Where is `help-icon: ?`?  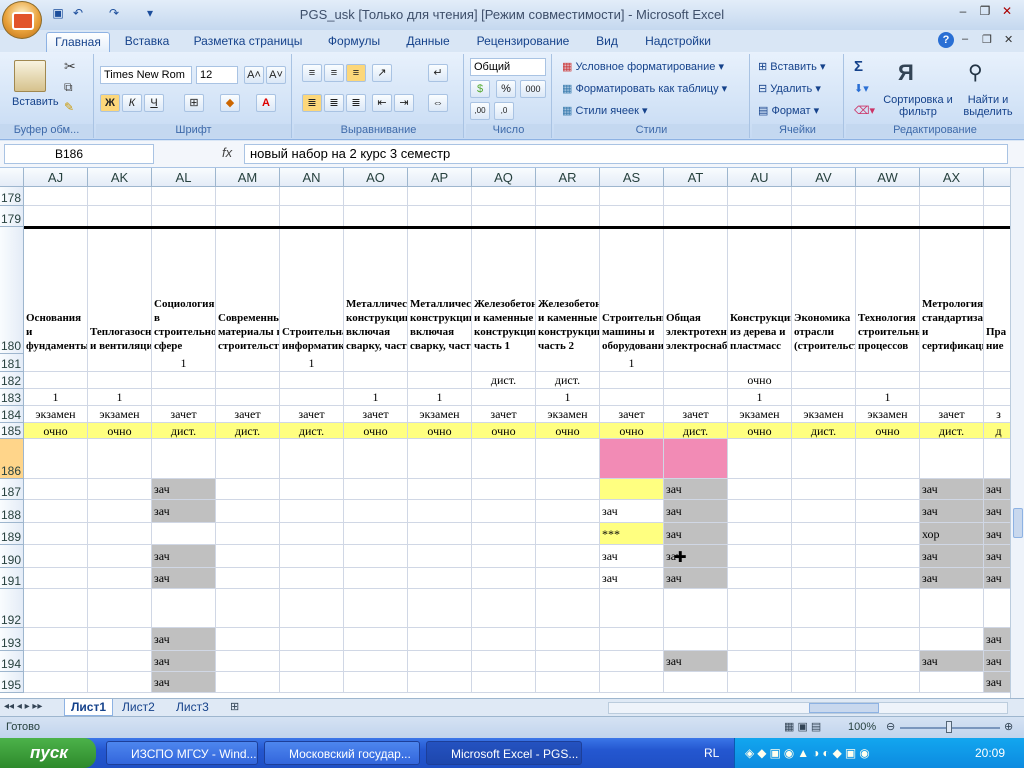 help-icon: ? is located at coordinates (946, 40).